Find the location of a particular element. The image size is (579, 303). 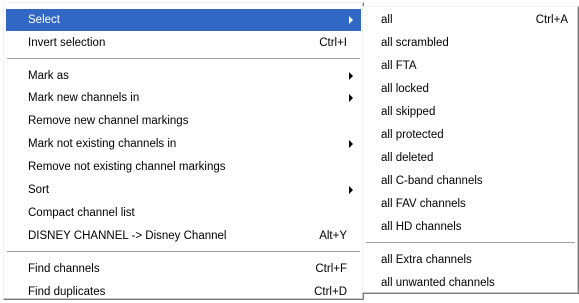

submenu-item-all-fta: all FTA is located at coordinates (470, 66).